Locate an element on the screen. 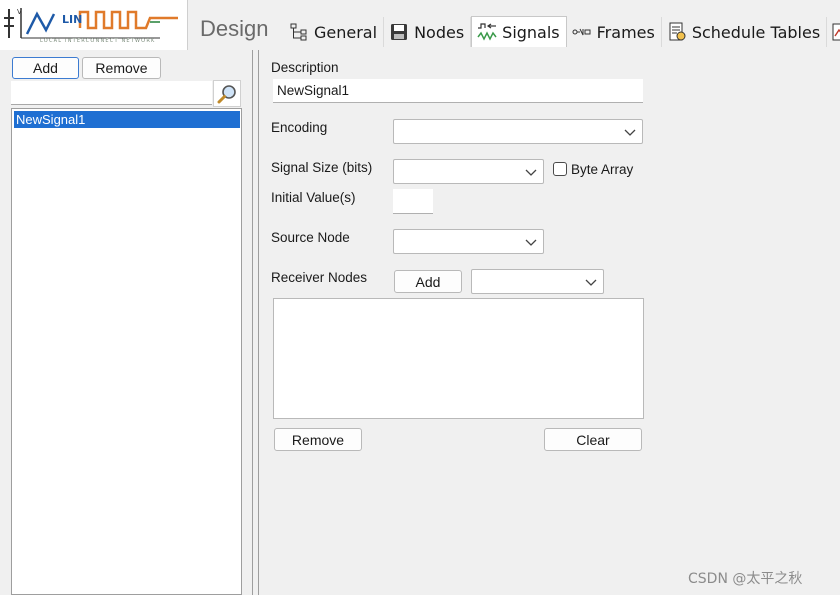  chart-icon is located at coordinates (836, 32).